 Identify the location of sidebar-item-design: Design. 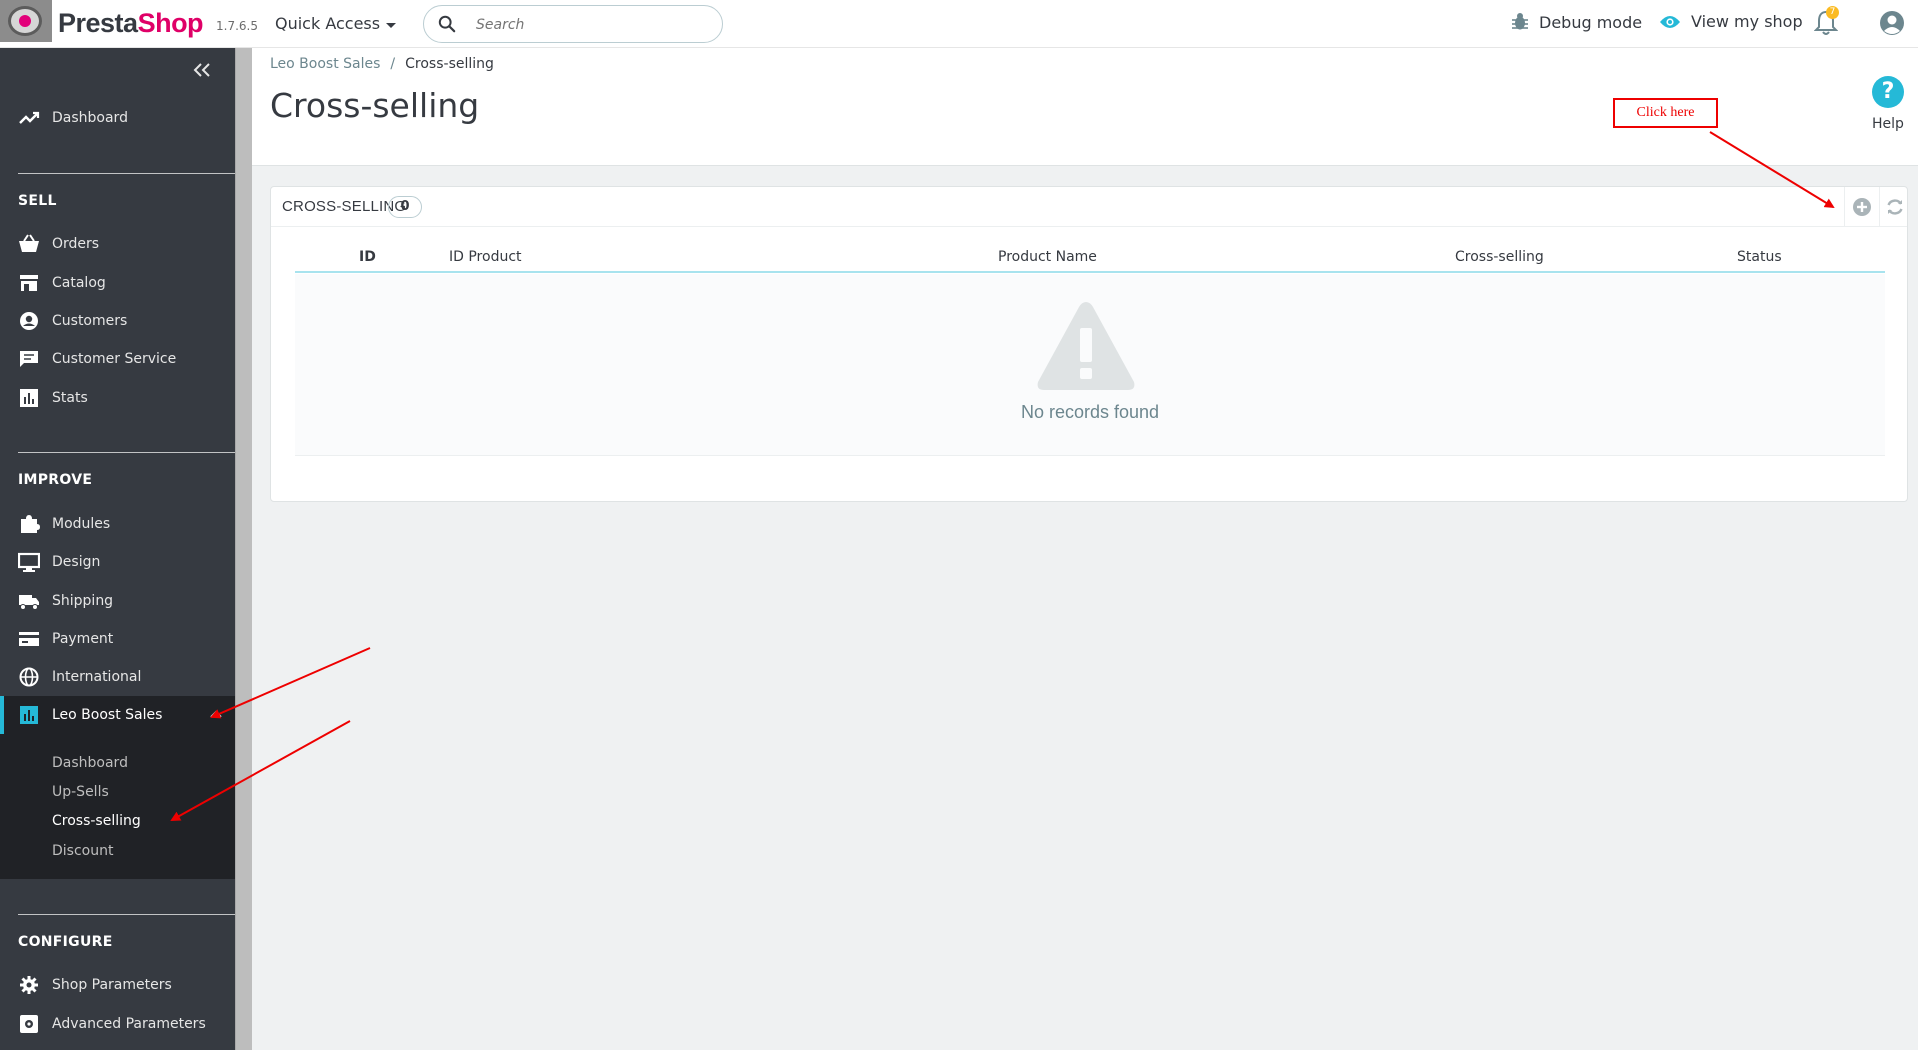
(117, 562).